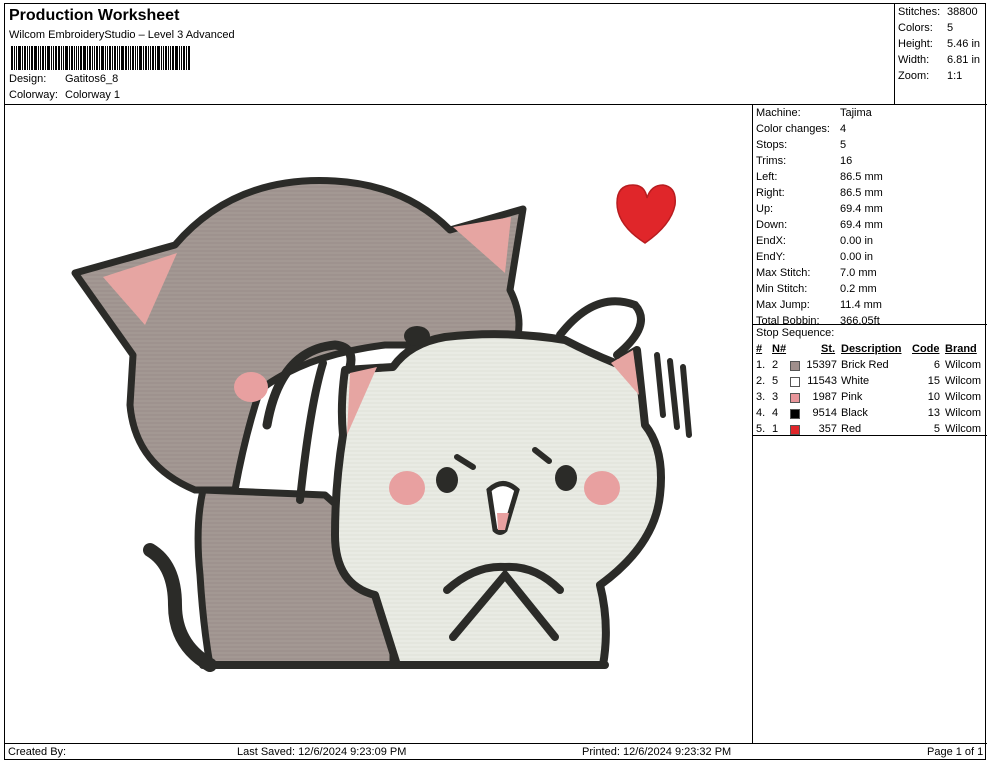 This screenshot has height=762, width=990. What do you see at coordinates (930, 76) in the screenshot?
I see `stat-zoom: Zoom: 1:1` at bounding box center [930, 76].